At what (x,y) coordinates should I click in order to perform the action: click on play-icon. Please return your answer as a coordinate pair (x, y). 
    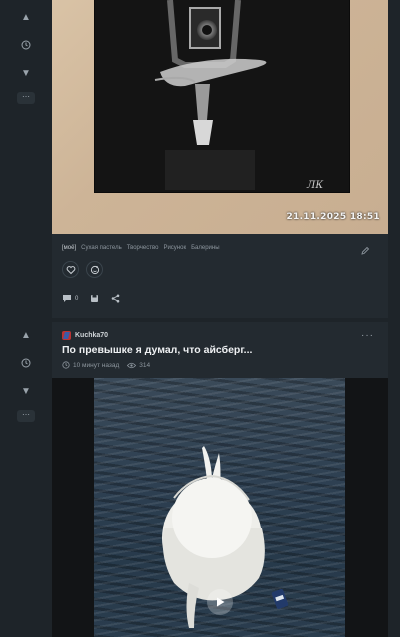
    Looking at the image, I should click on (220, 602).